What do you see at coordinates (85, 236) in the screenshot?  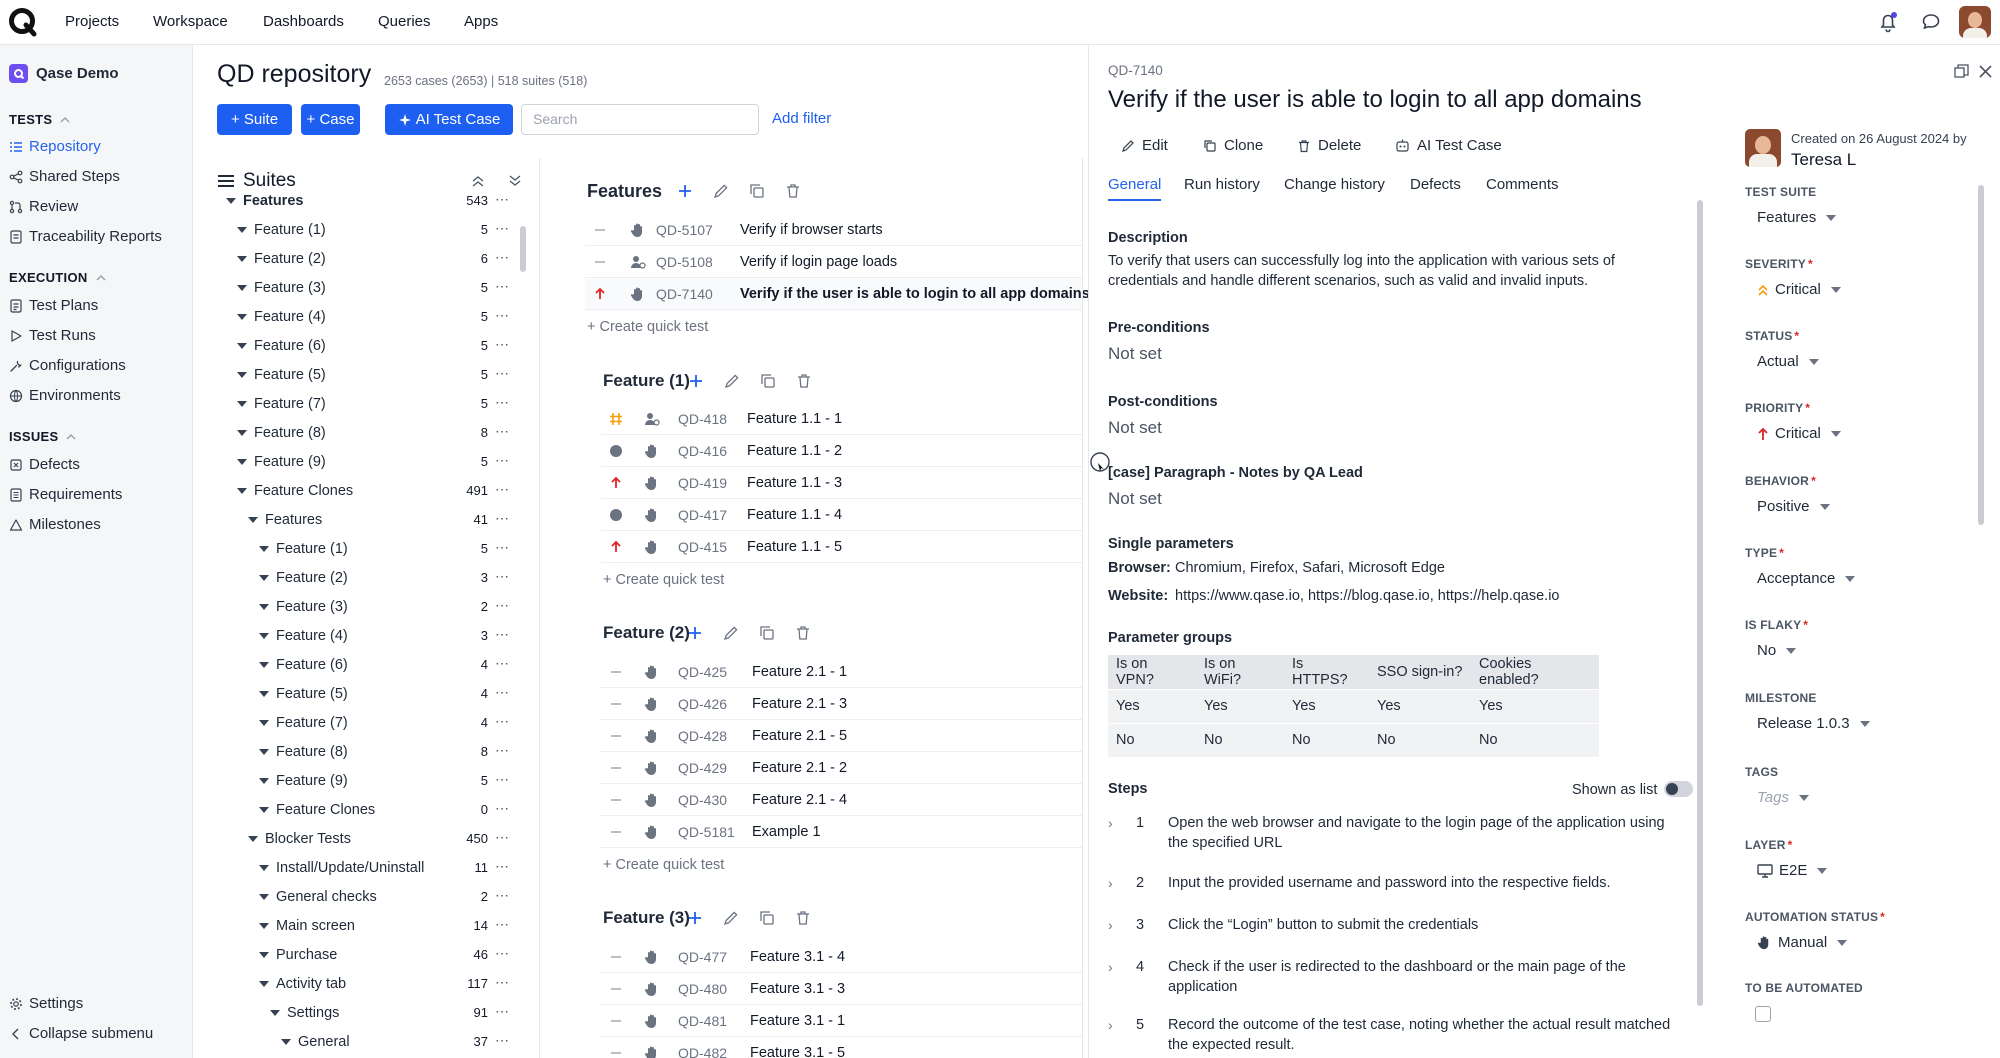 I see `sidebar-item-traceability: Traceability Reports` at bounding box center [85, 236].